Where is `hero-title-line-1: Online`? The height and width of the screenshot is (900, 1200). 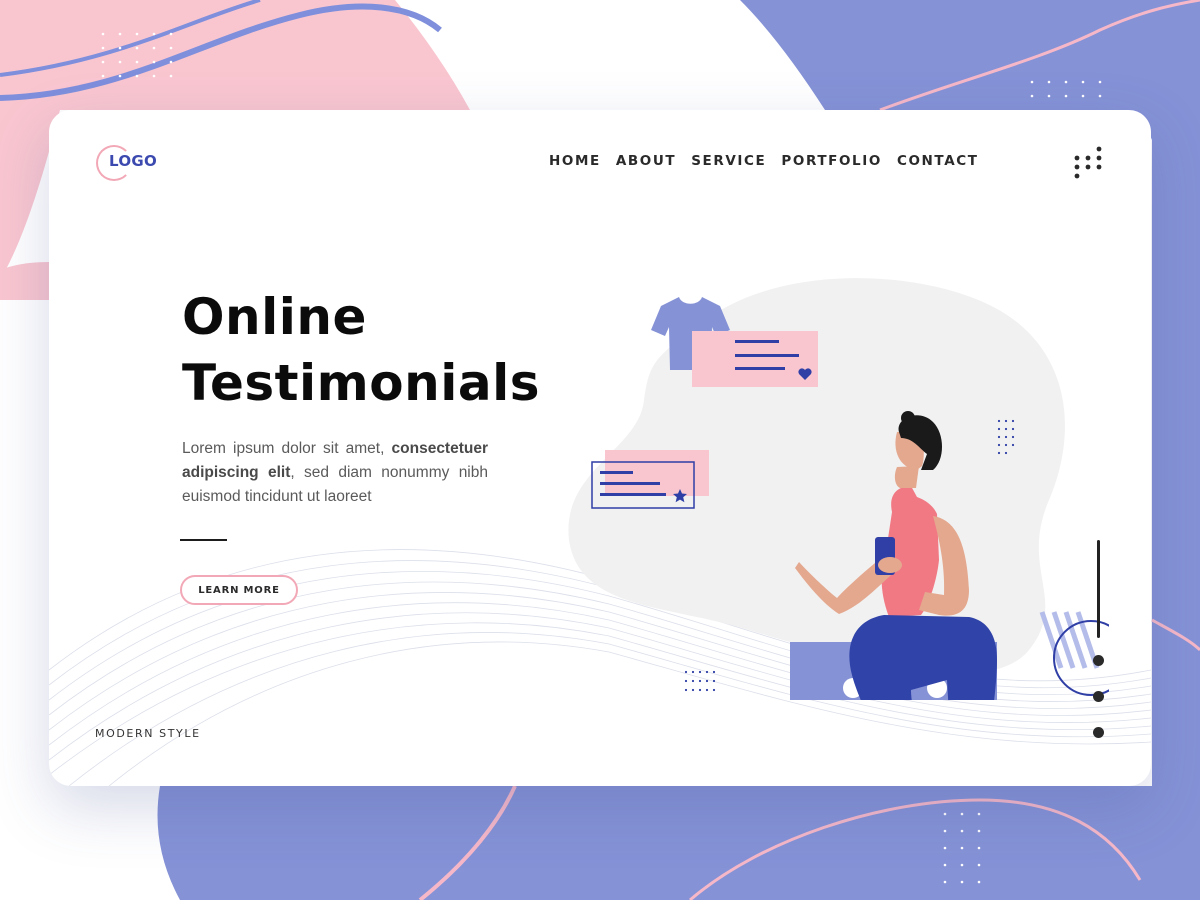
hero-title-line-1: Online is located at coordinates (274, 317).